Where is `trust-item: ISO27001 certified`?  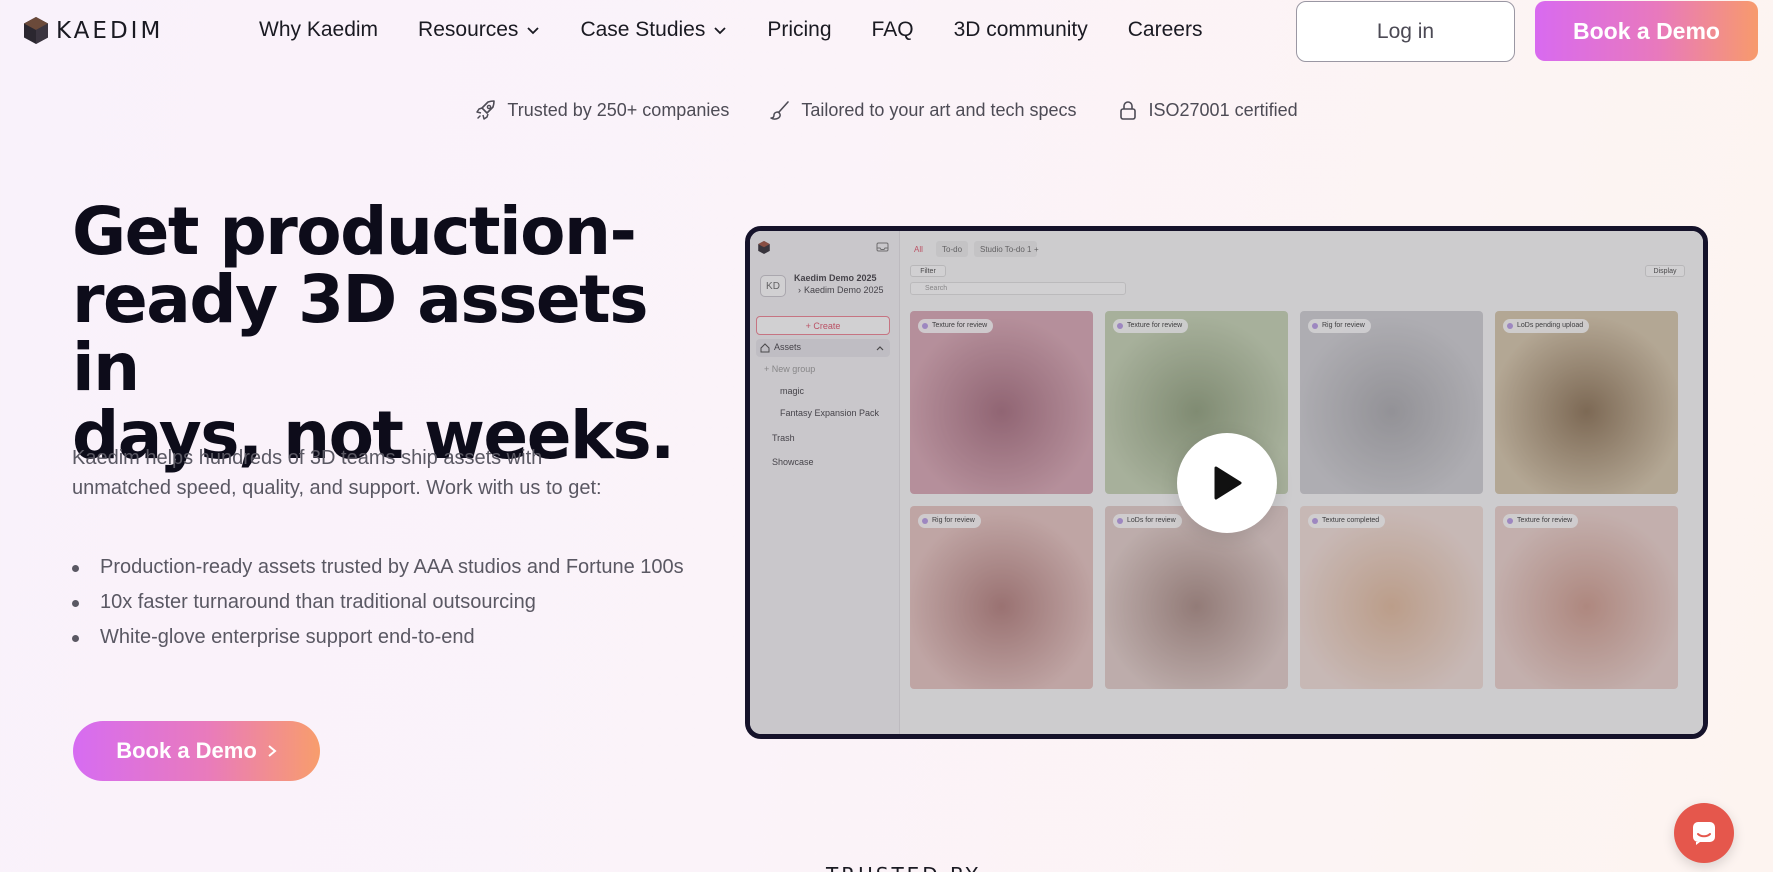 trust-item: ISO27001 certified is located at coordinates (1207, 110).